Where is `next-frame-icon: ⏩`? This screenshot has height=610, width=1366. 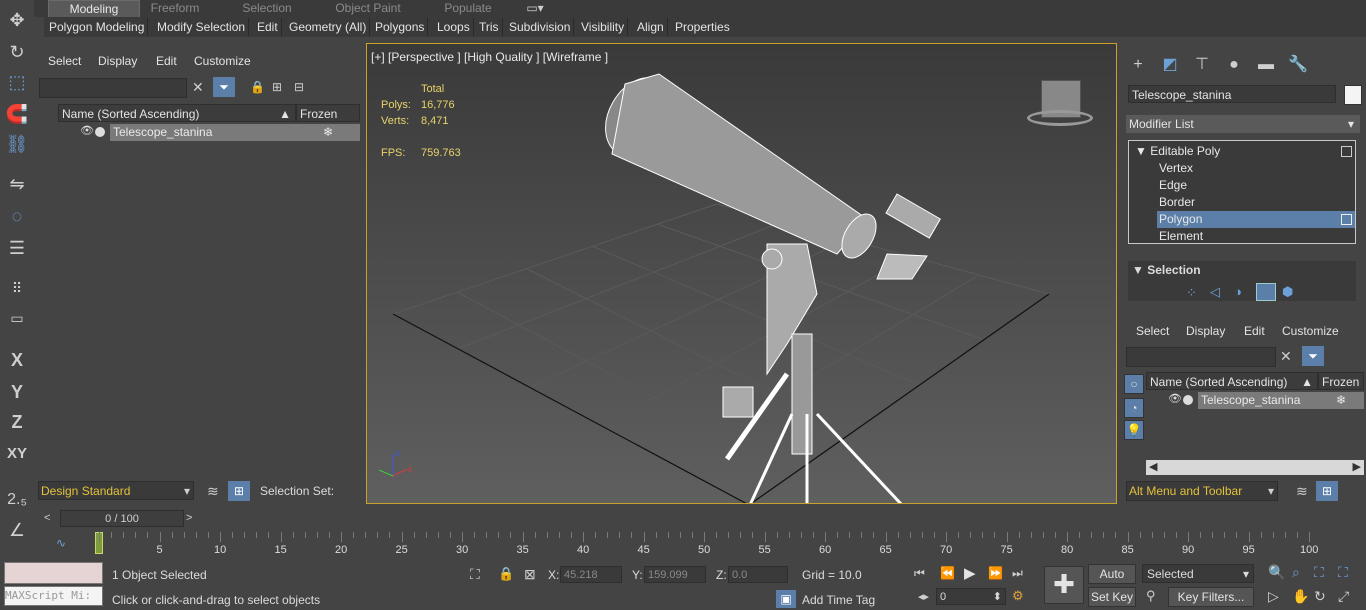 next-frame-icon: ⏩ is located at coordinates (995, 573).